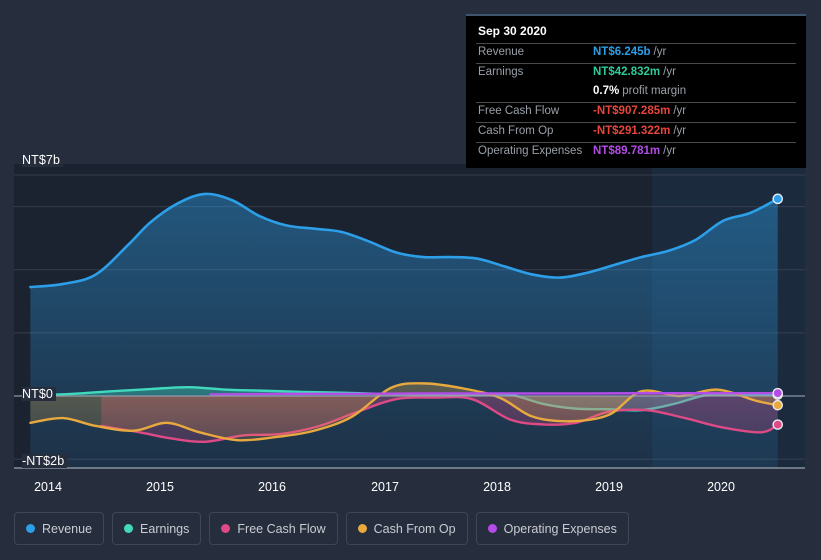 The height and width of the screenshot is (560, 821). I want to click on tooltip-row: Operating Expenses NT$89.781m/yr, so click(636, 152).